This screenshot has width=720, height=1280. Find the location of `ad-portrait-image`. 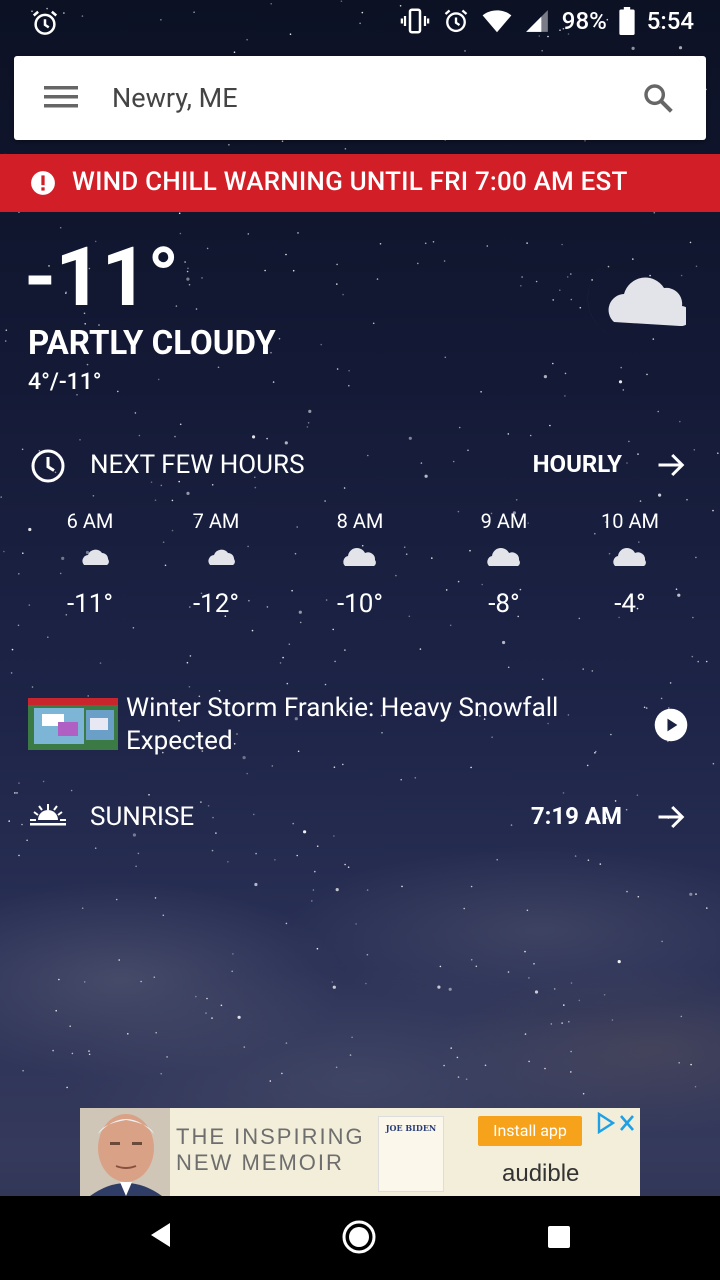

ad-portrait-image is located at coordinates (125, 1152).